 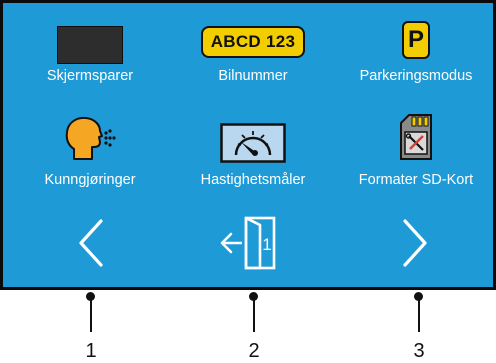 I want to click on exit-badge: 1, so click(x=266, y=244).